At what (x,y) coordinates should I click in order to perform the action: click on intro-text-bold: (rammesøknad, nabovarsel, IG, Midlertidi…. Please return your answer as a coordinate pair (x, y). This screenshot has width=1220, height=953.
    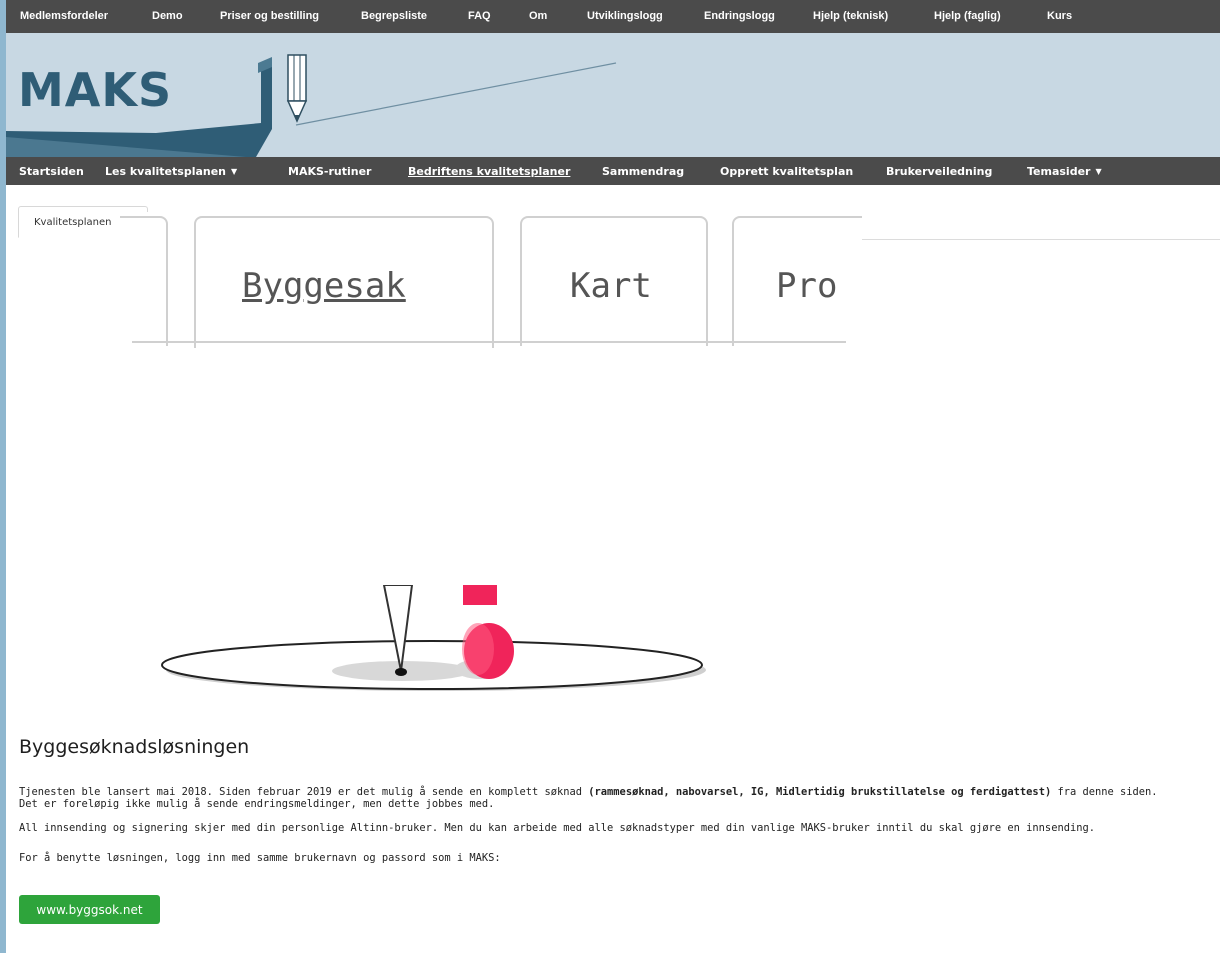
    Looking at the image, I should click on (820, 792).